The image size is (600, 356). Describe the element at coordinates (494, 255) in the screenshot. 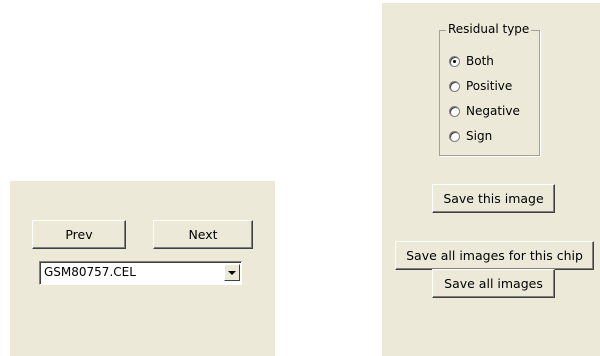

I see `save-all-images-for-chip-button: Save all images for this chip` at that location.